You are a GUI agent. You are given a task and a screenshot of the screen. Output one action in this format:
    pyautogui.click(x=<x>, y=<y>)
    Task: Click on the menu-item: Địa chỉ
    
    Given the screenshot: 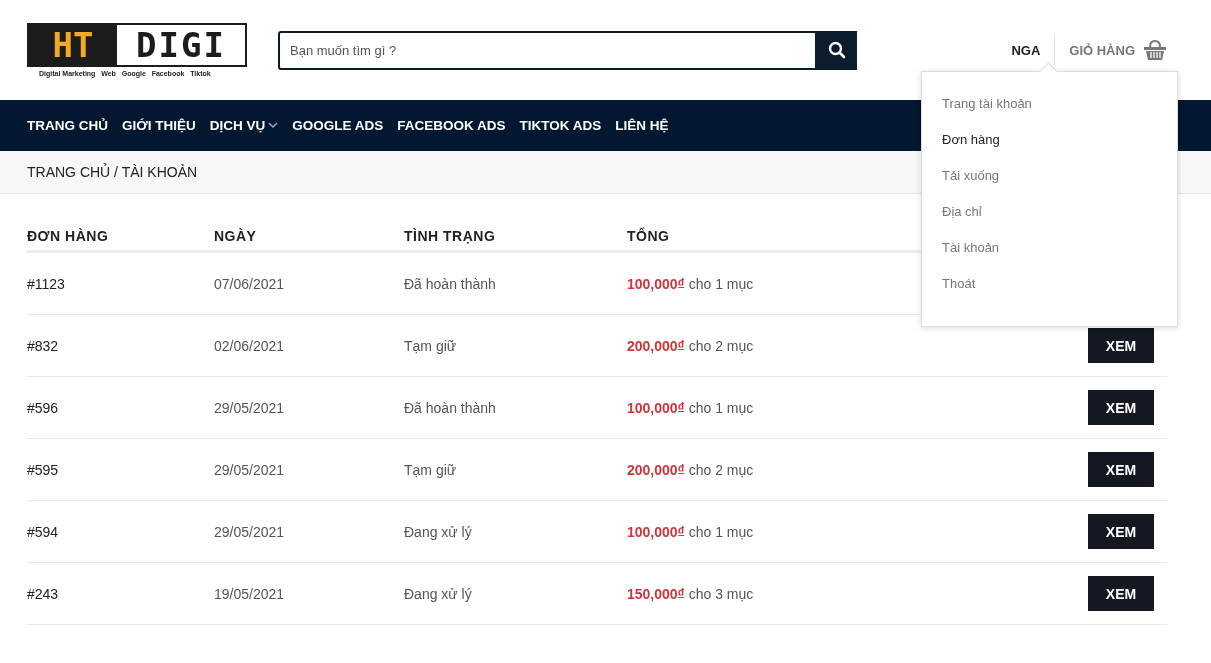 What is the action you would take?
    pyautogui.click(x=1049, y=211)
    